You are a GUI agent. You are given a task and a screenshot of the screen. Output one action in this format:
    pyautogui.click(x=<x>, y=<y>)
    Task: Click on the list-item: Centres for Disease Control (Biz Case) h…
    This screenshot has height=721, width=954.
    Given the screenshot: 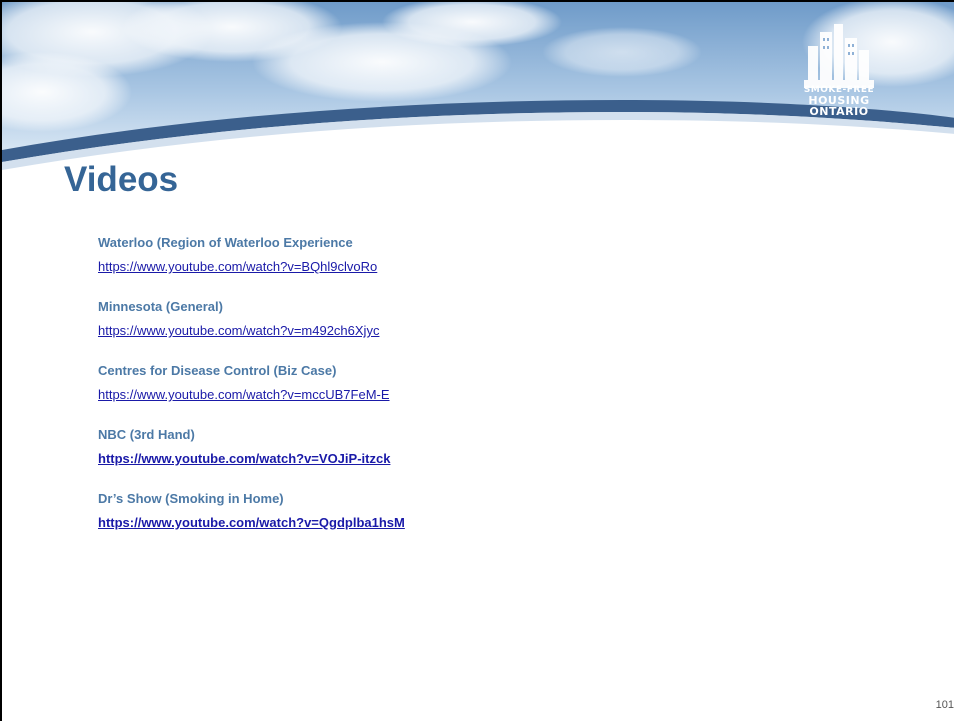 What is the action you would take?
    pyautogui.click(x=448, y=383)
    